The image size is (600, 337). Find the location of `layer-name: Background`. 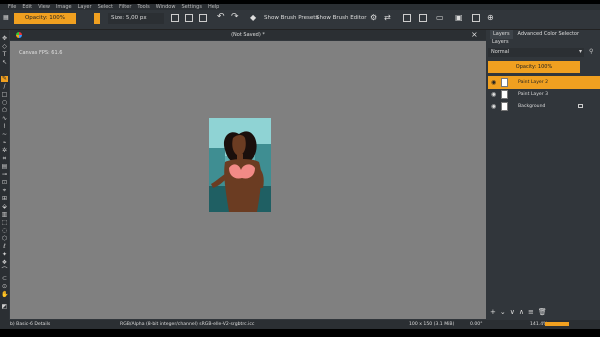

layer-name: Background is located at coordinates (532, 106).